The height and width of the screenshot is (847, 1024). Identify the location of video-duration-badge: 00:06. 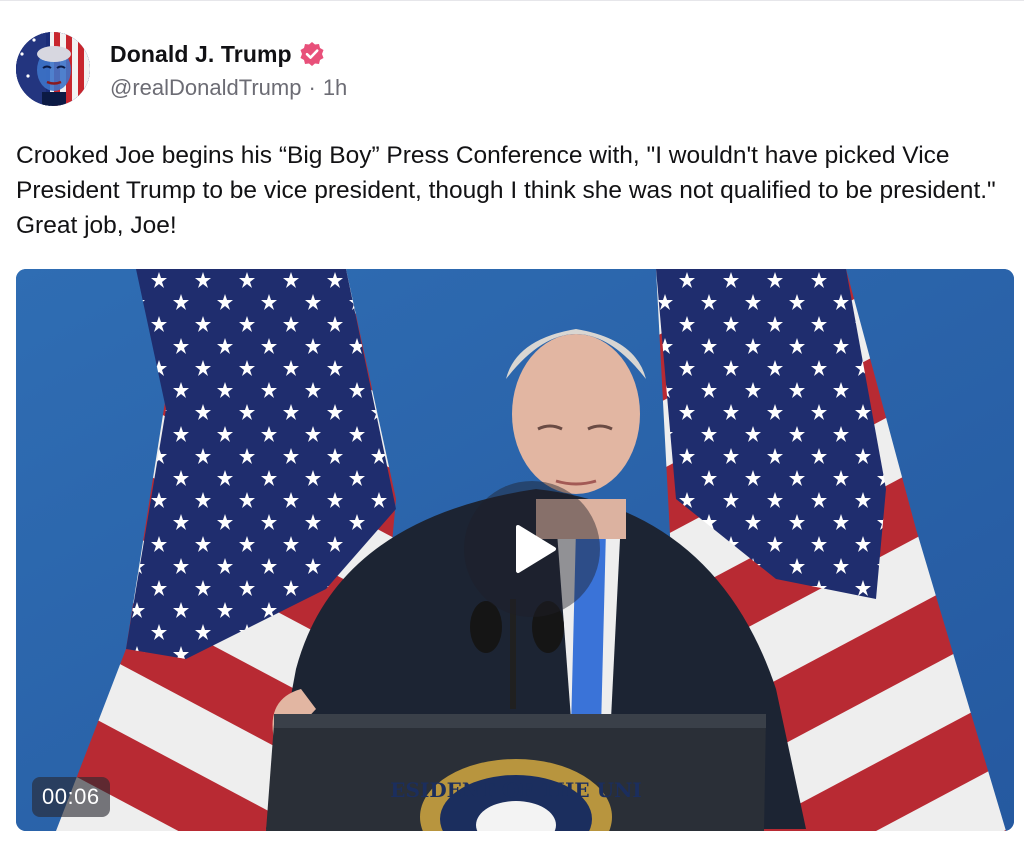
(71, 797).